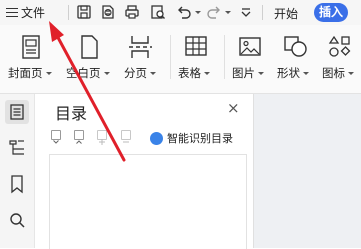  Describe the element at coordinates (331, 12) in the screenshot. I see `tab-insert: 插入` at that location.